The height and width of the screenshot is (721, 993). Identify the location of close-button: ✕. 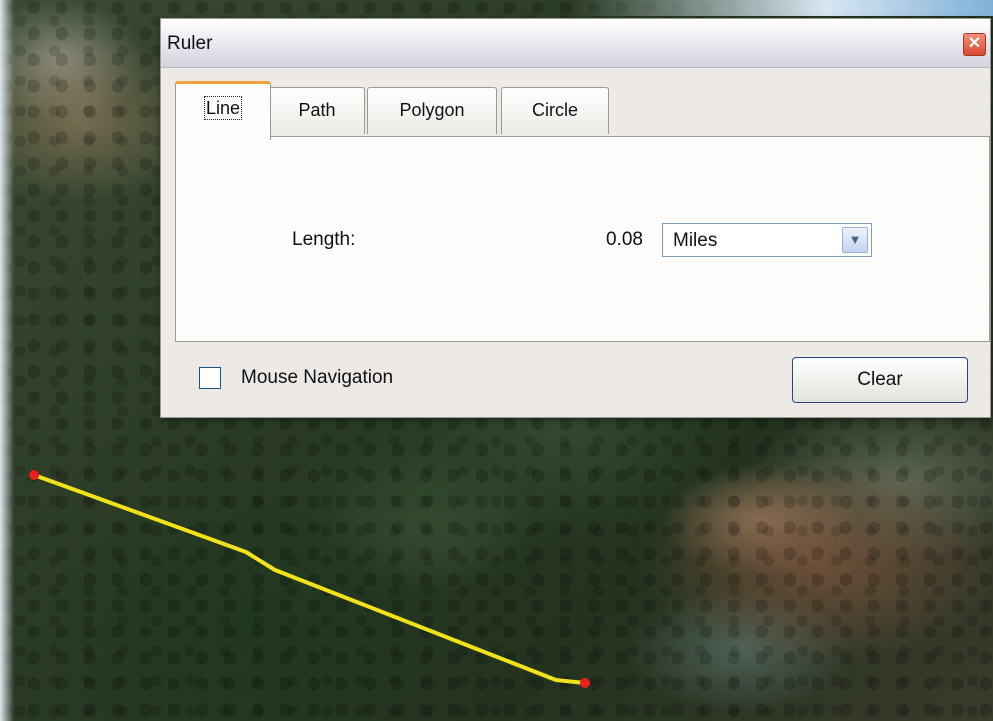
(974, 44).